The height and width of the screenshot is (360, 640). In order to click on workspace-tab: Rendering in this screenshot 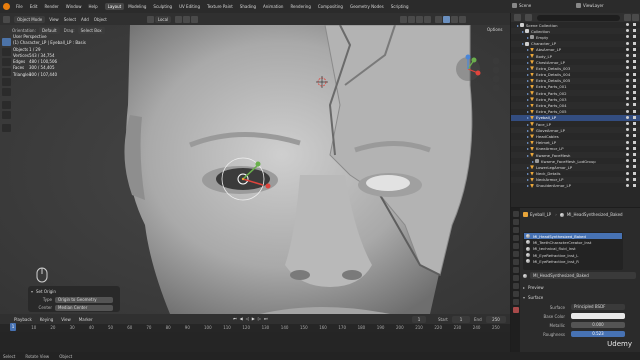, I will do `click(300, 6)`.